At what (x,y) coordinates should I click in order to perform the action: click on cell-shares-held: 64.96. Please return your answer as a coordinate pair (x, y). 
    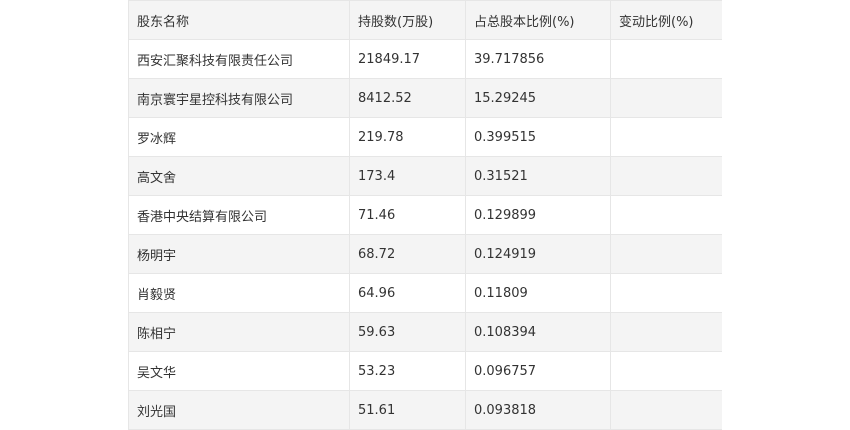
    Looking at the image, I should click on (407, 293).